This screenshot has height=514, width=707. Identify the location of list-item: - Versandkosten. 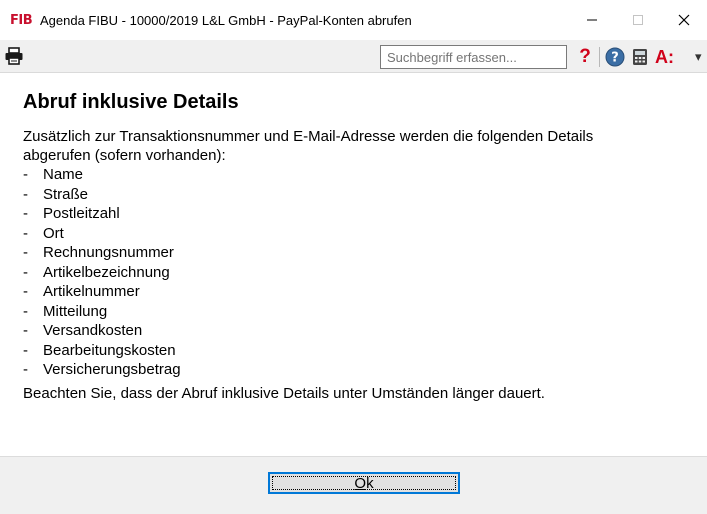
(83, 330).